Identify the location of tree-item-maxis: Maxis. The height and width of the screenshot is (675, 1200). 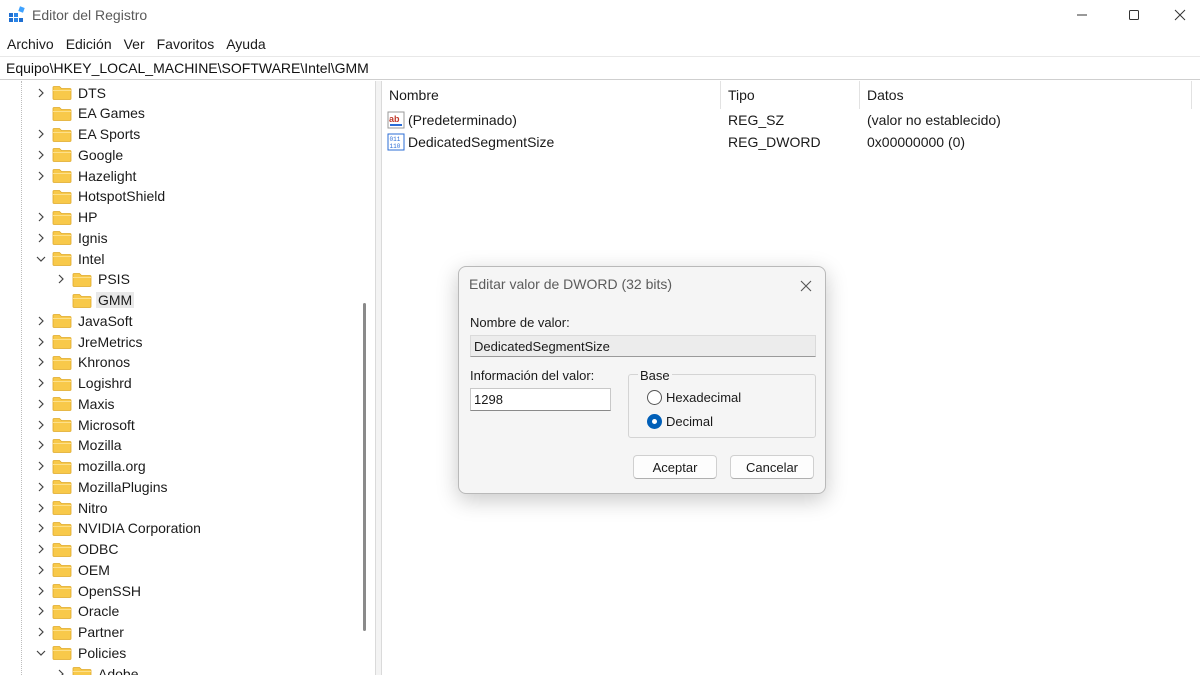
(75, 403).